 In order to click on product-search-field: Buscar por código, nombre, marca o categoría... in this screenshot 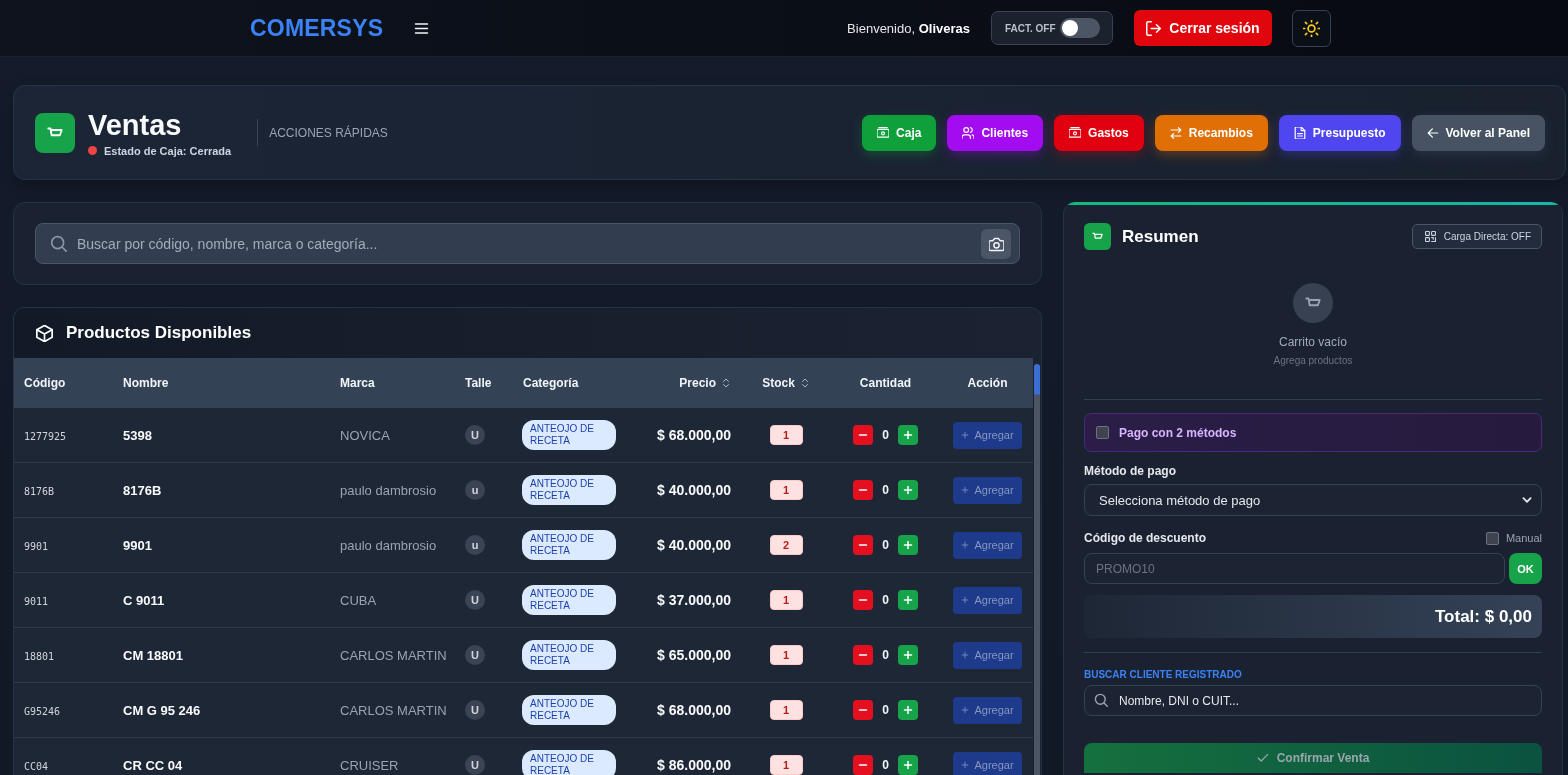, I will do `click(527, 243)`.